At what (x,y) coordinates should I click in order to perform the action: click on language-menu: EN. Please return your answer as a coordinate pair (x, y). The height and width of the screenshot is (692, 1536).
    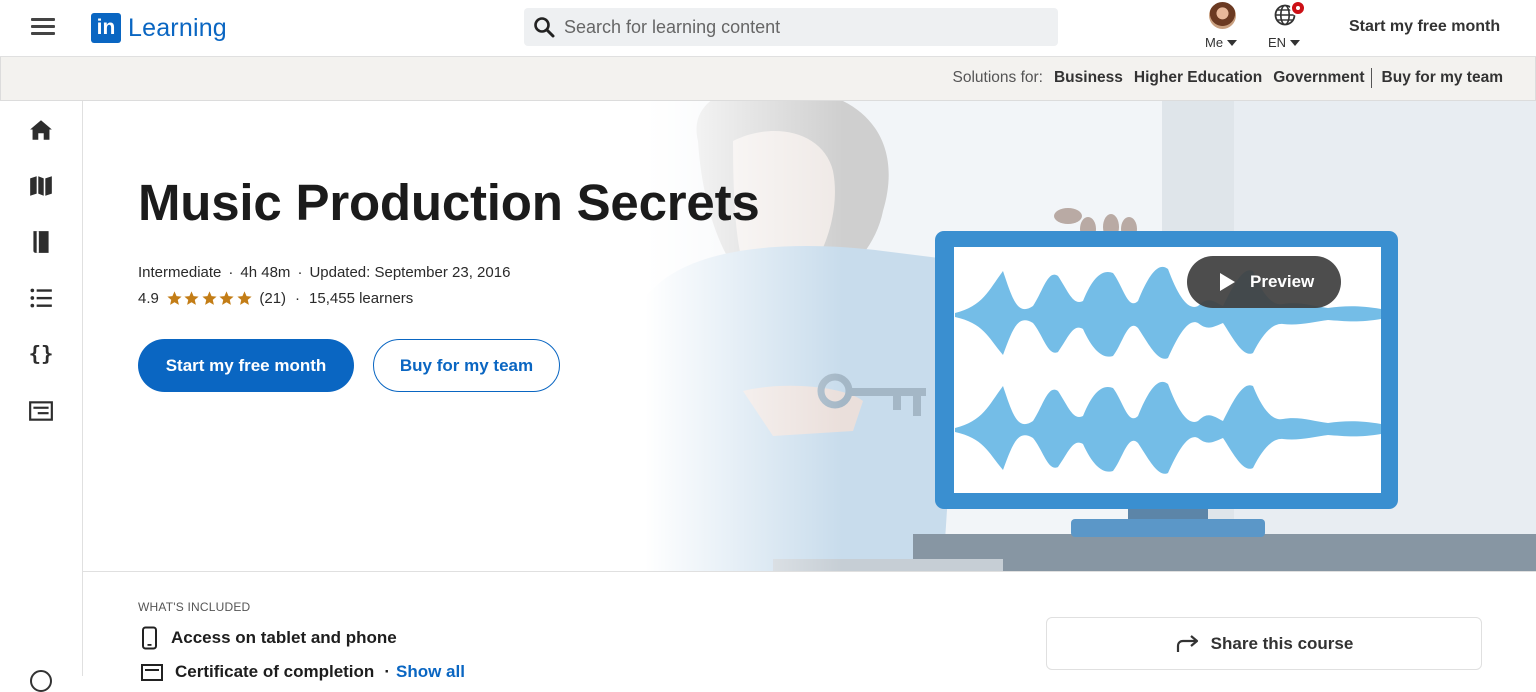
    Looking at the image, I should click on (1290, 28).